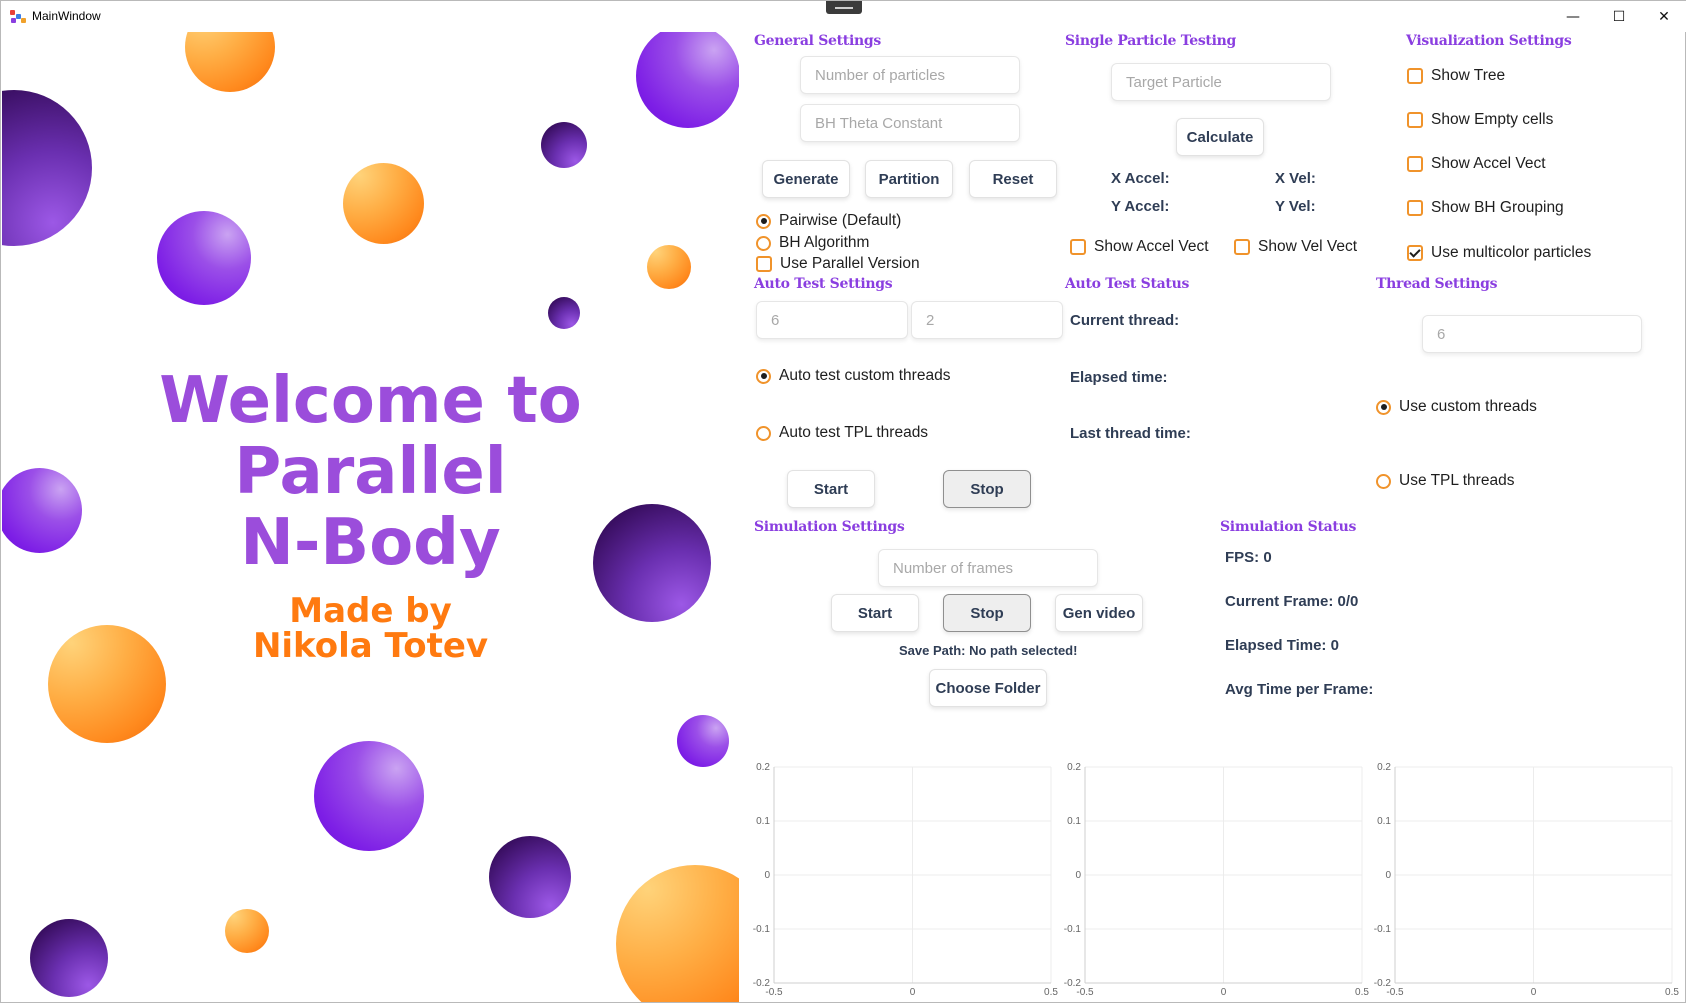  Describe the element at coordinates (988, 568) in the screenshot. I see `frames-input: Number of frames` at that location.